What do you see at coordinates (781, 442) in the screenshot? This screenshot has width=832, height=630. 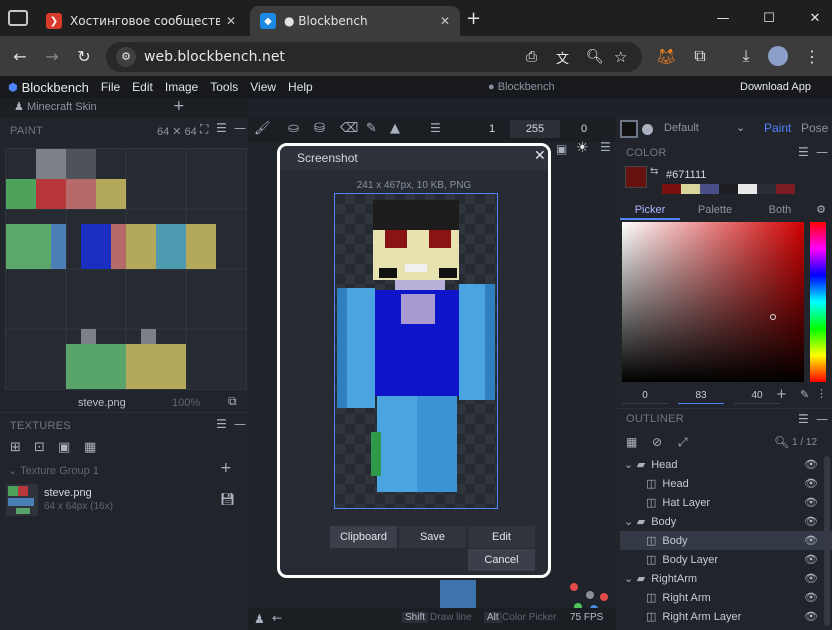 I see `outliner-search-icon: 🔍︎` at bounding box center [781, 442].